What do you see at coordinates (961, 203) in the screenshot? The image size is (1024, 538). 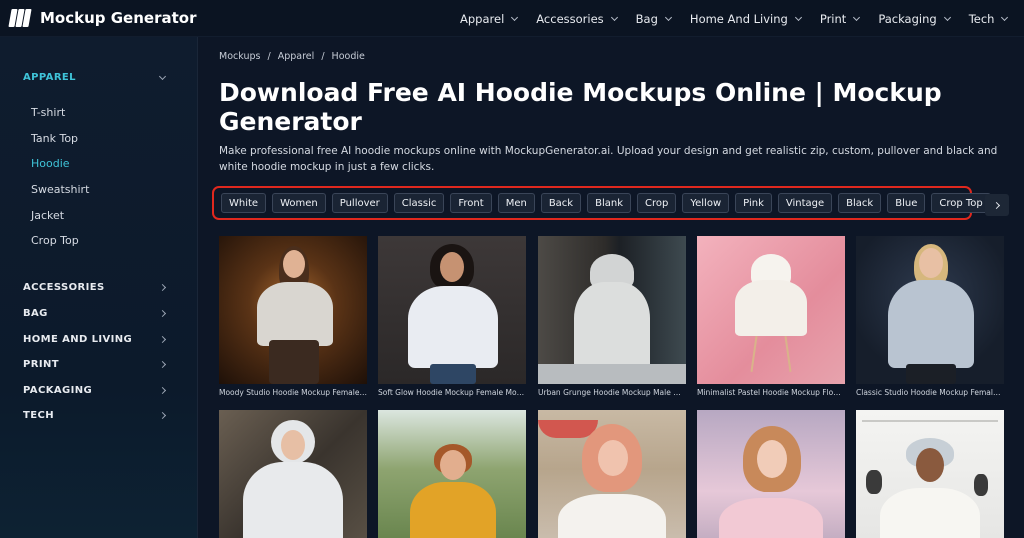 I see `tag-crop-top: Crop Top` at bounding box center [961, 203].